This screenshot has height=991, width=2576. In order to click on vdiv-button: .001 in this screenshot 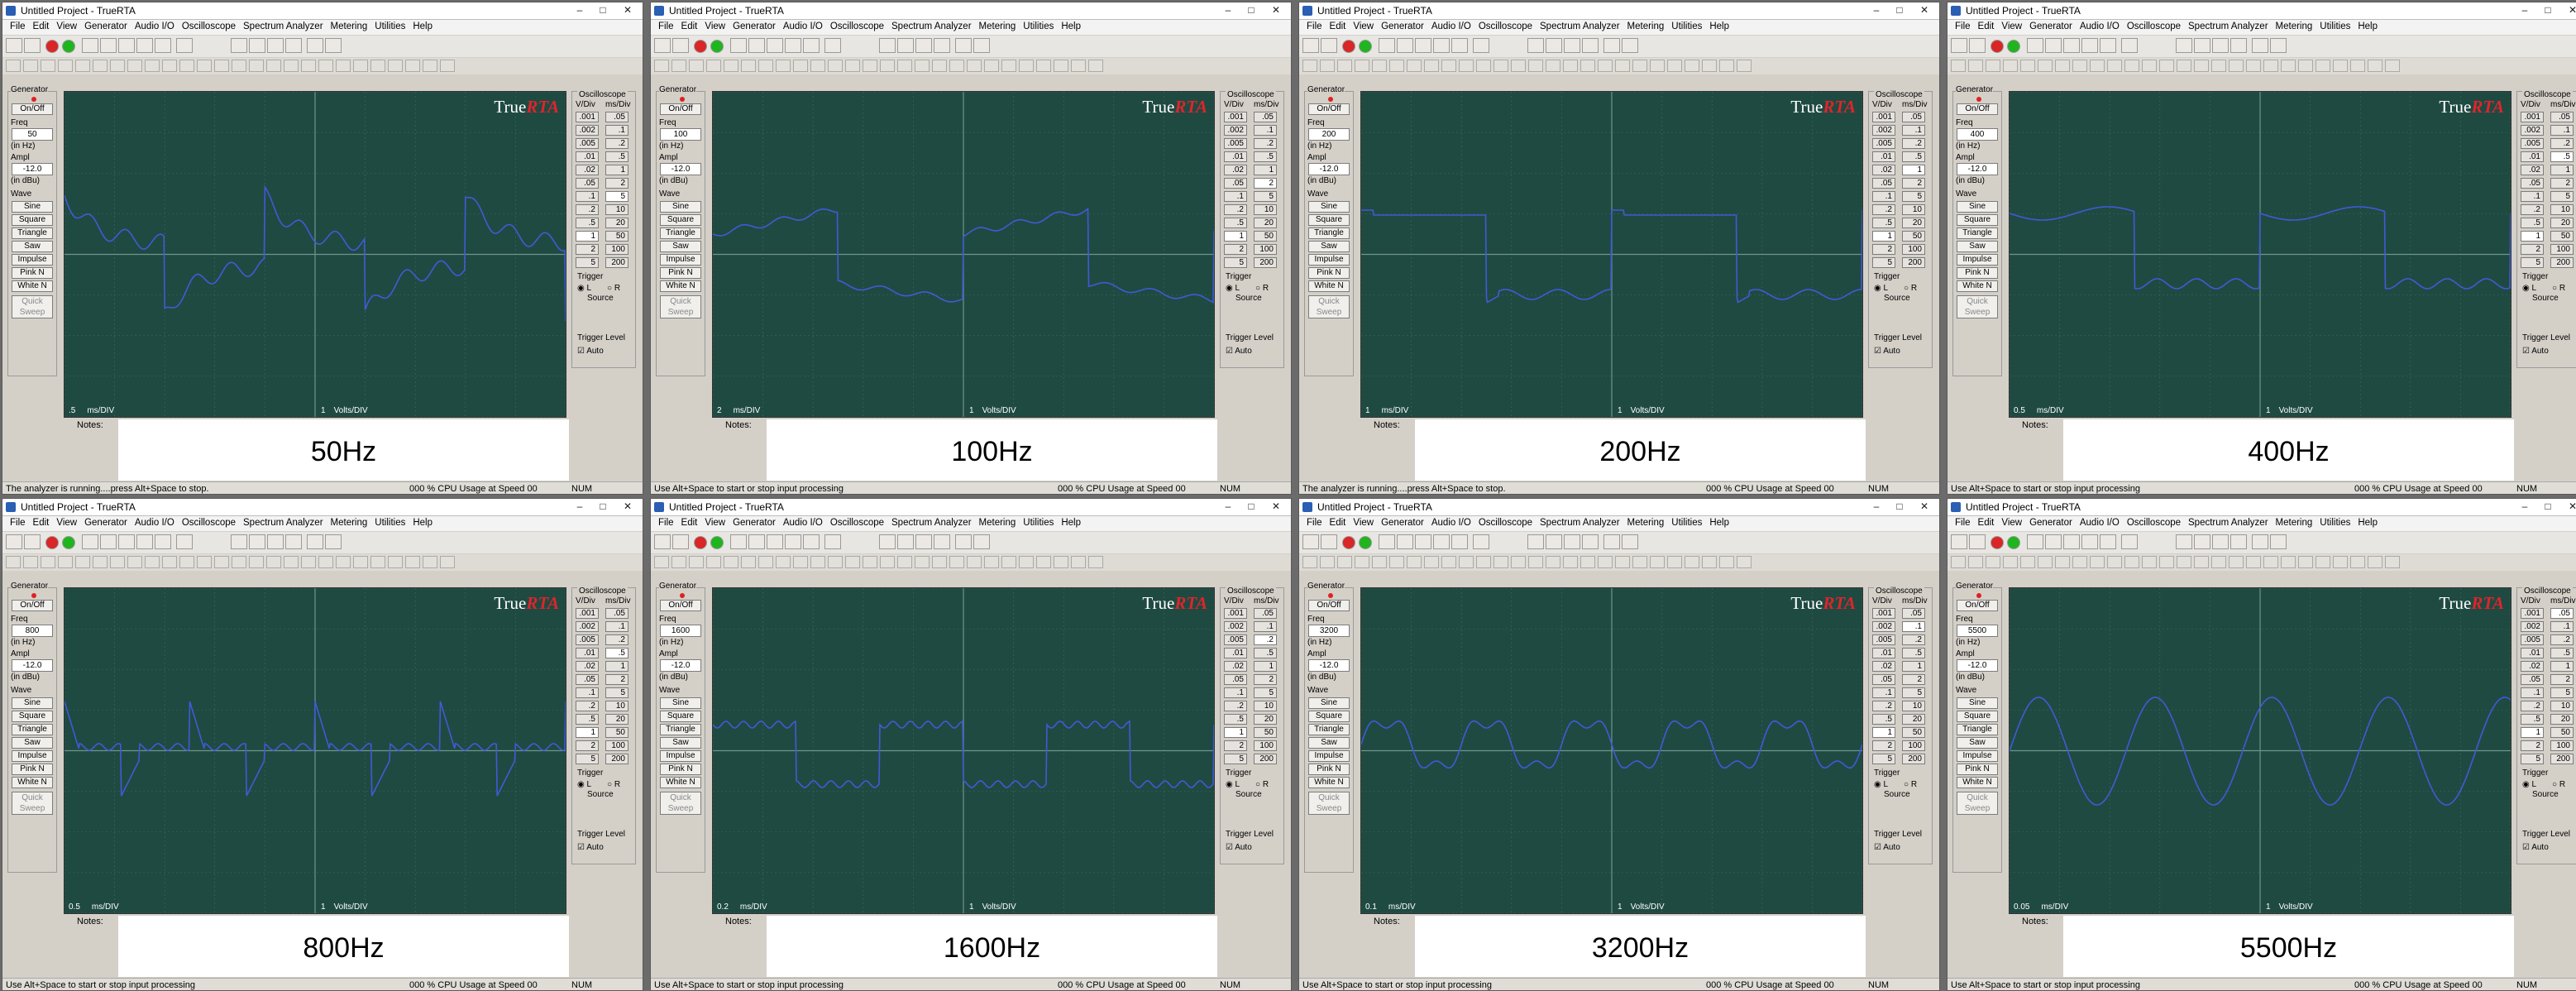, I will do `click(2532, 117)`.